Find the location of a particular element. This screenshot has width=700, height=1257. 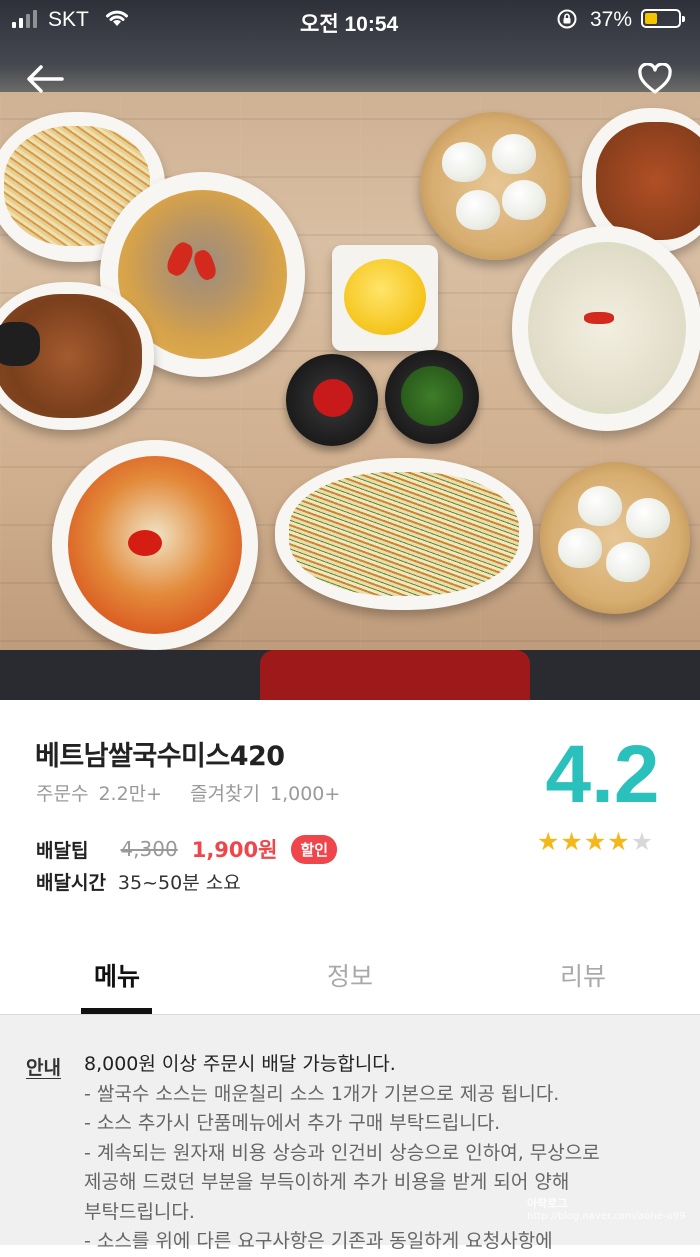

favorites-value: 1,000+ is located at coordinates (305, 794).